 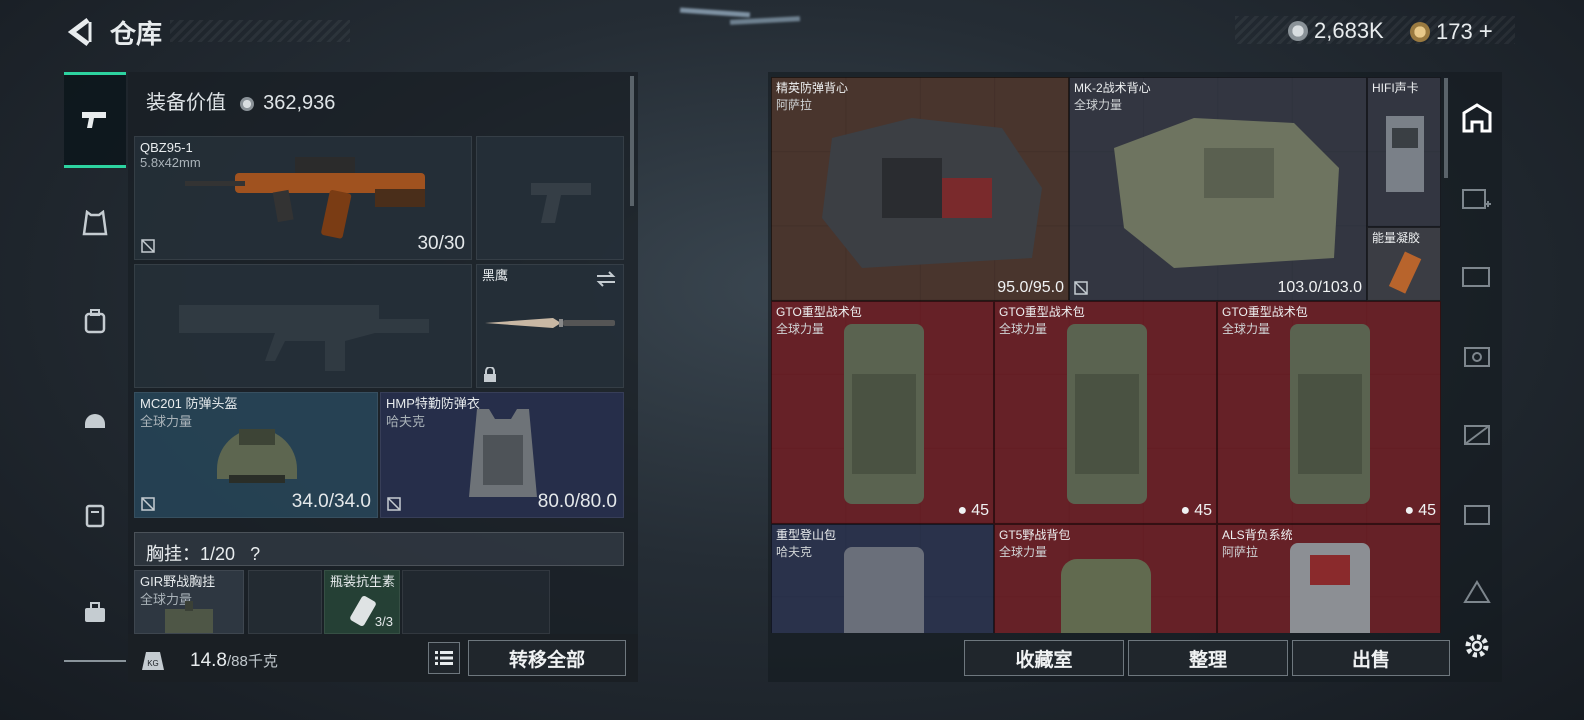 What do you see at coordinates (136, 34) in the screenshot?
I see `page-title: 仓库` at bounding box center [136, 34].